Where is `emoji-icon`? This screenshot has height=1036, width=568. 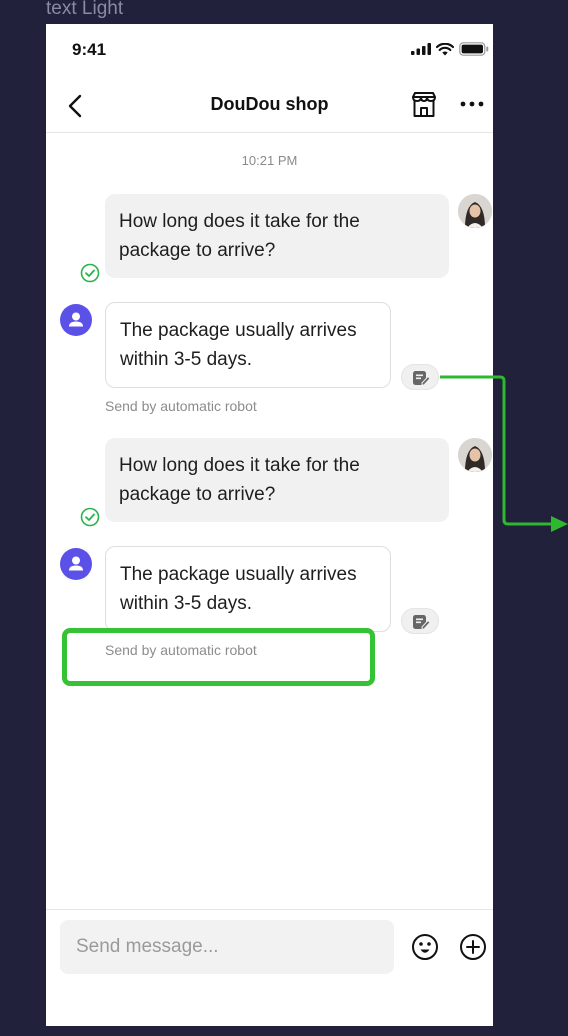
emoji-icon is located at coordinates (425, 947).